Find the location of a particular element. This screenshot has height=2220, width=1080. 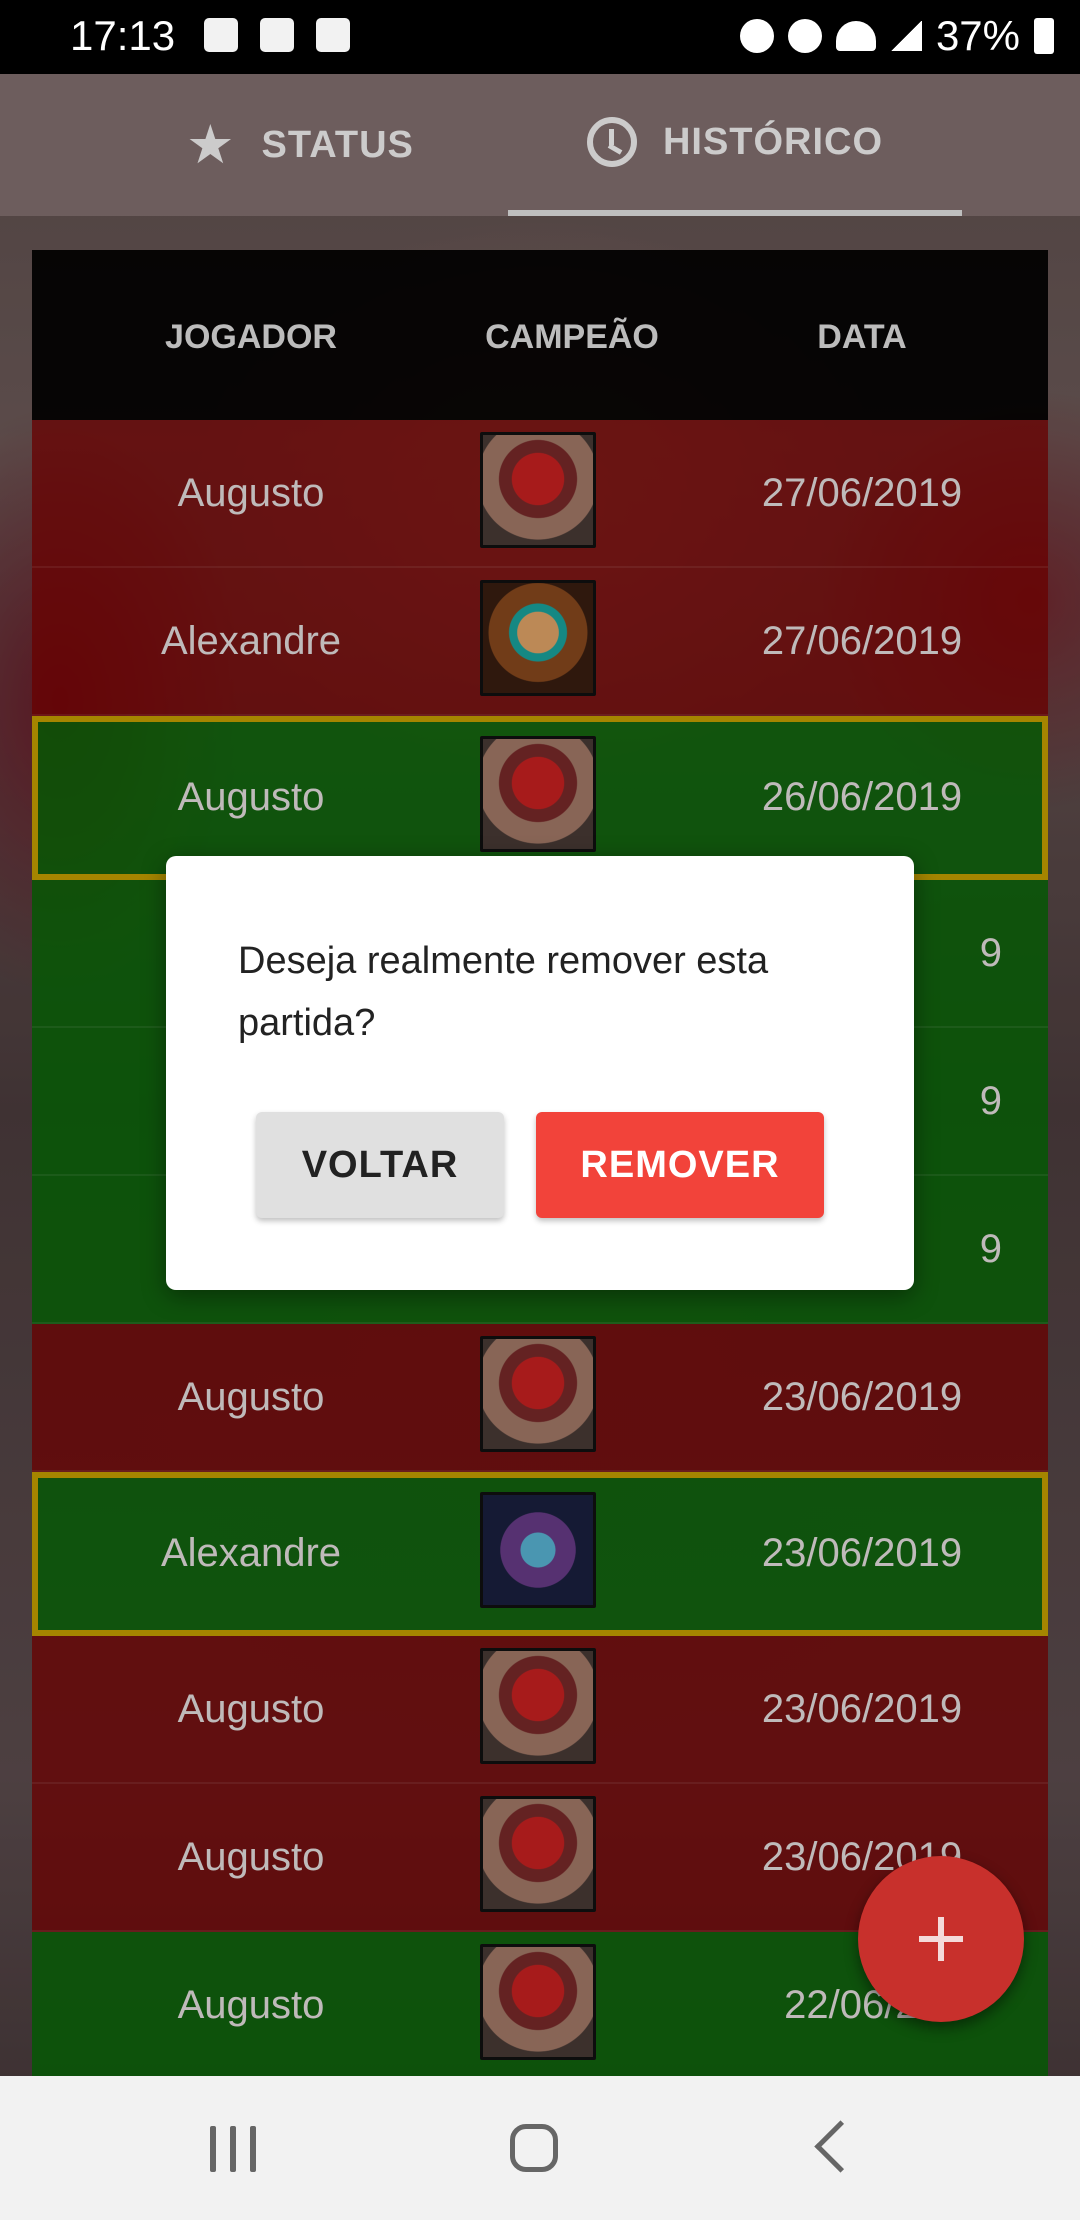

notification-icons is located at coordinates (277, 35).